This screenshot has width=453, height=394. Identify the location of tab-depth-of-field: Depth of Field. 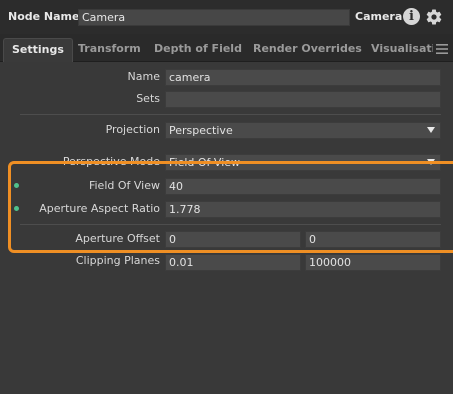
(198, 50).